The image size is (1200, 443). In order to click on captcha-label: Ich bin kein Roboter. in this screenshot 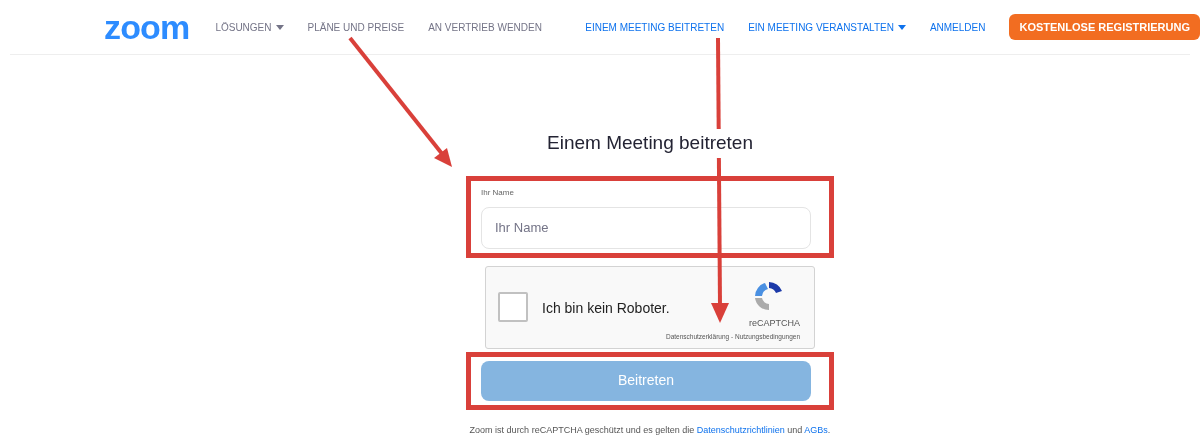, I will do `click(606, 308)`.